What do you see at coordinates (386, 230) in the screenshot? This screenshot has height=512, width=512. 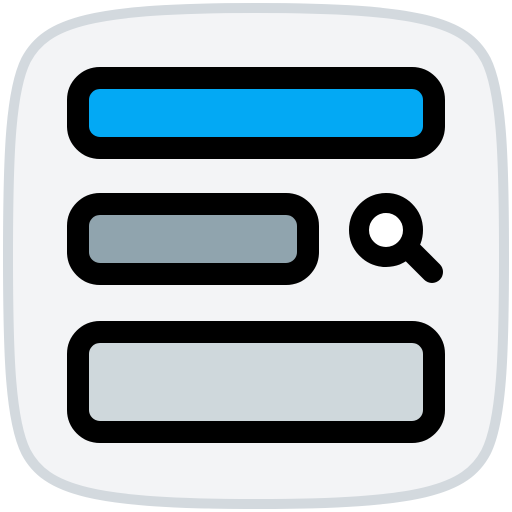 I see `search-icon-lens` at bounding box center [386, 230].